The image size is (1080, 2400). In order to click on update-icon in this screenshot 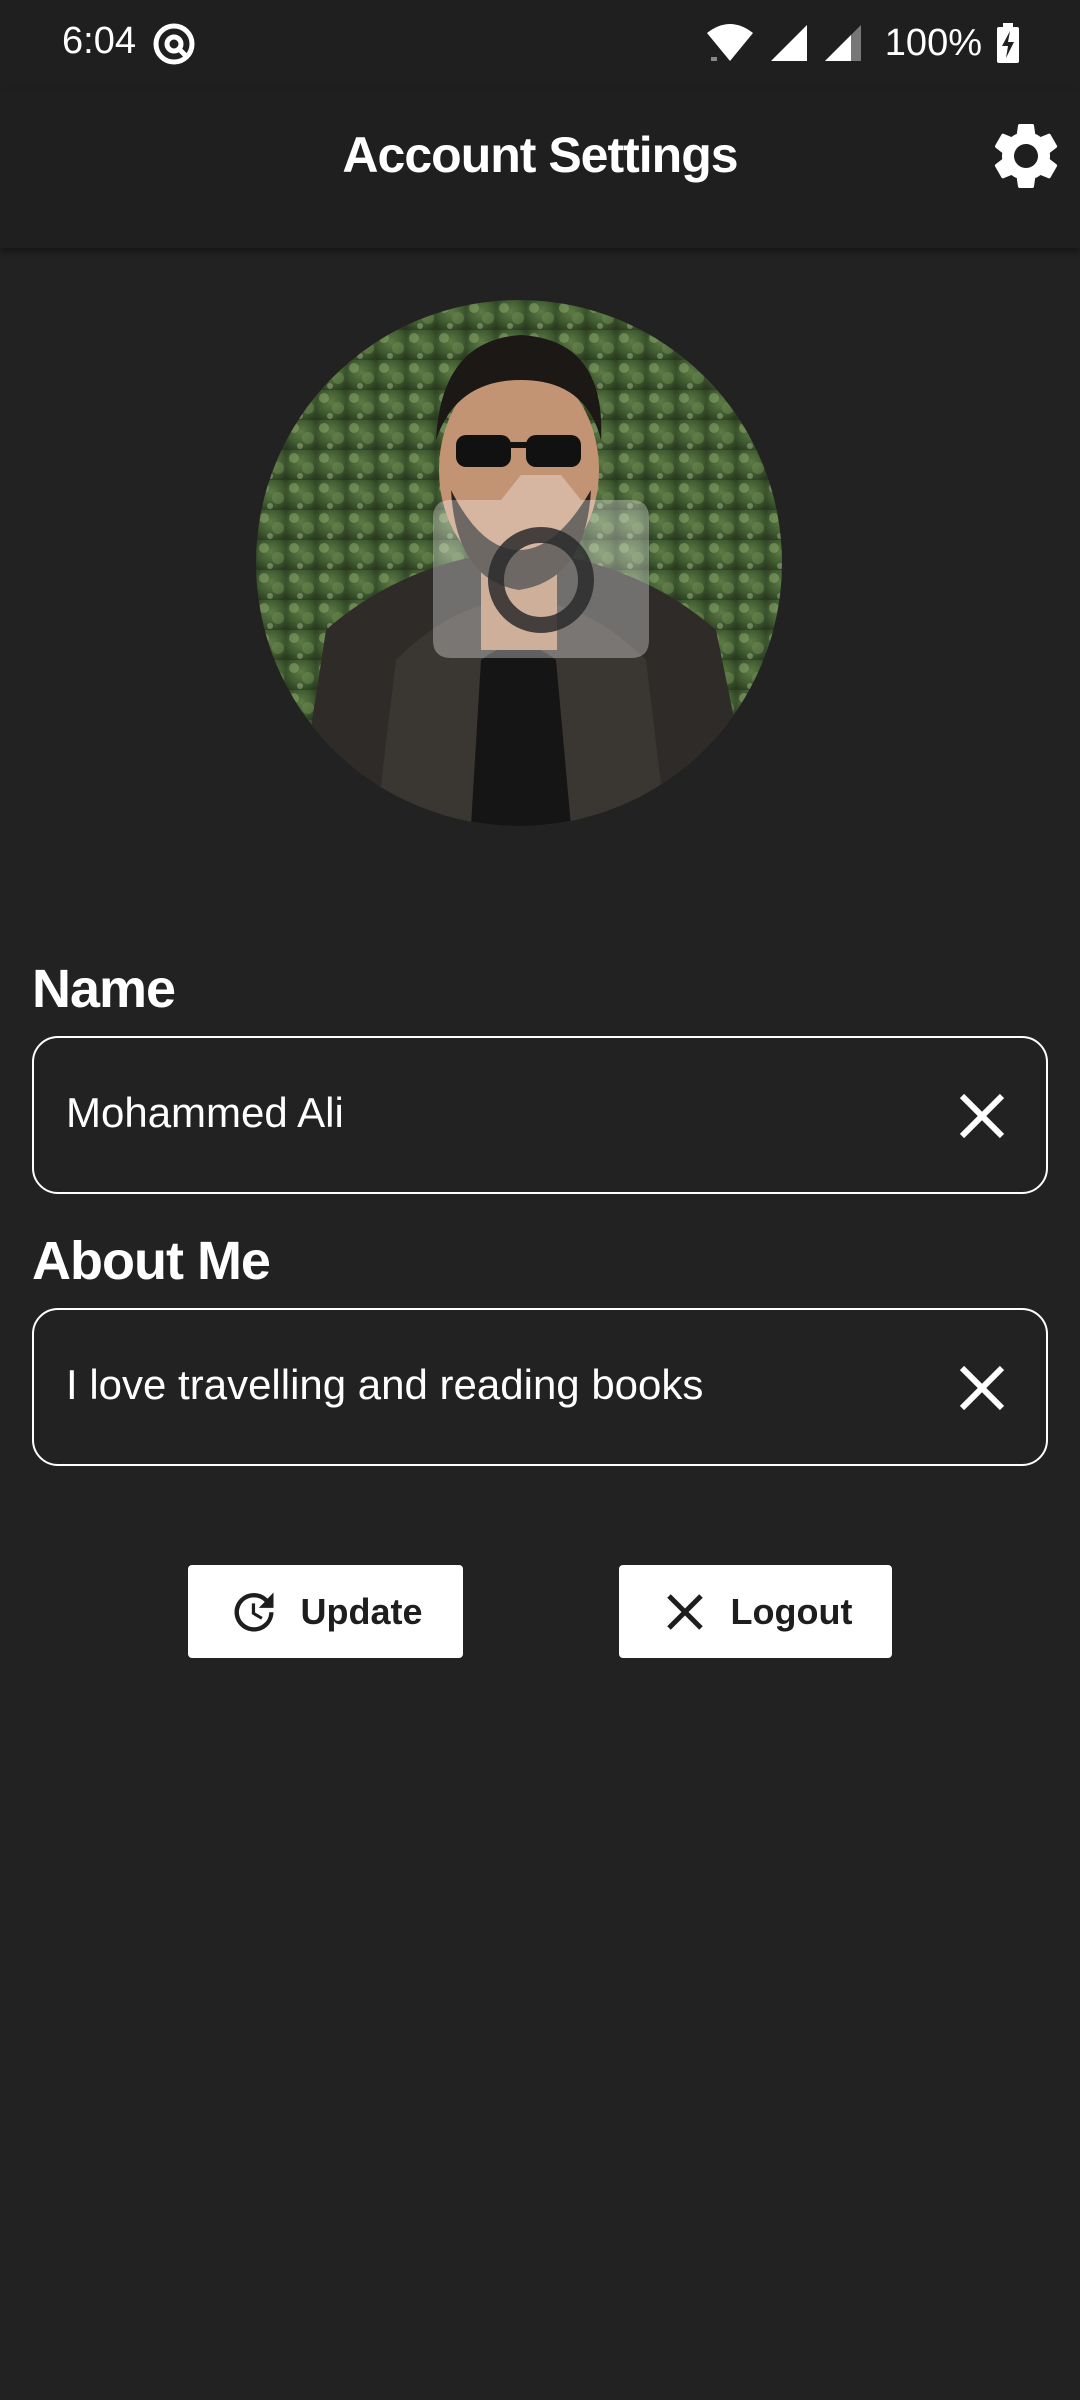, I will do `click(254, 1611)`.